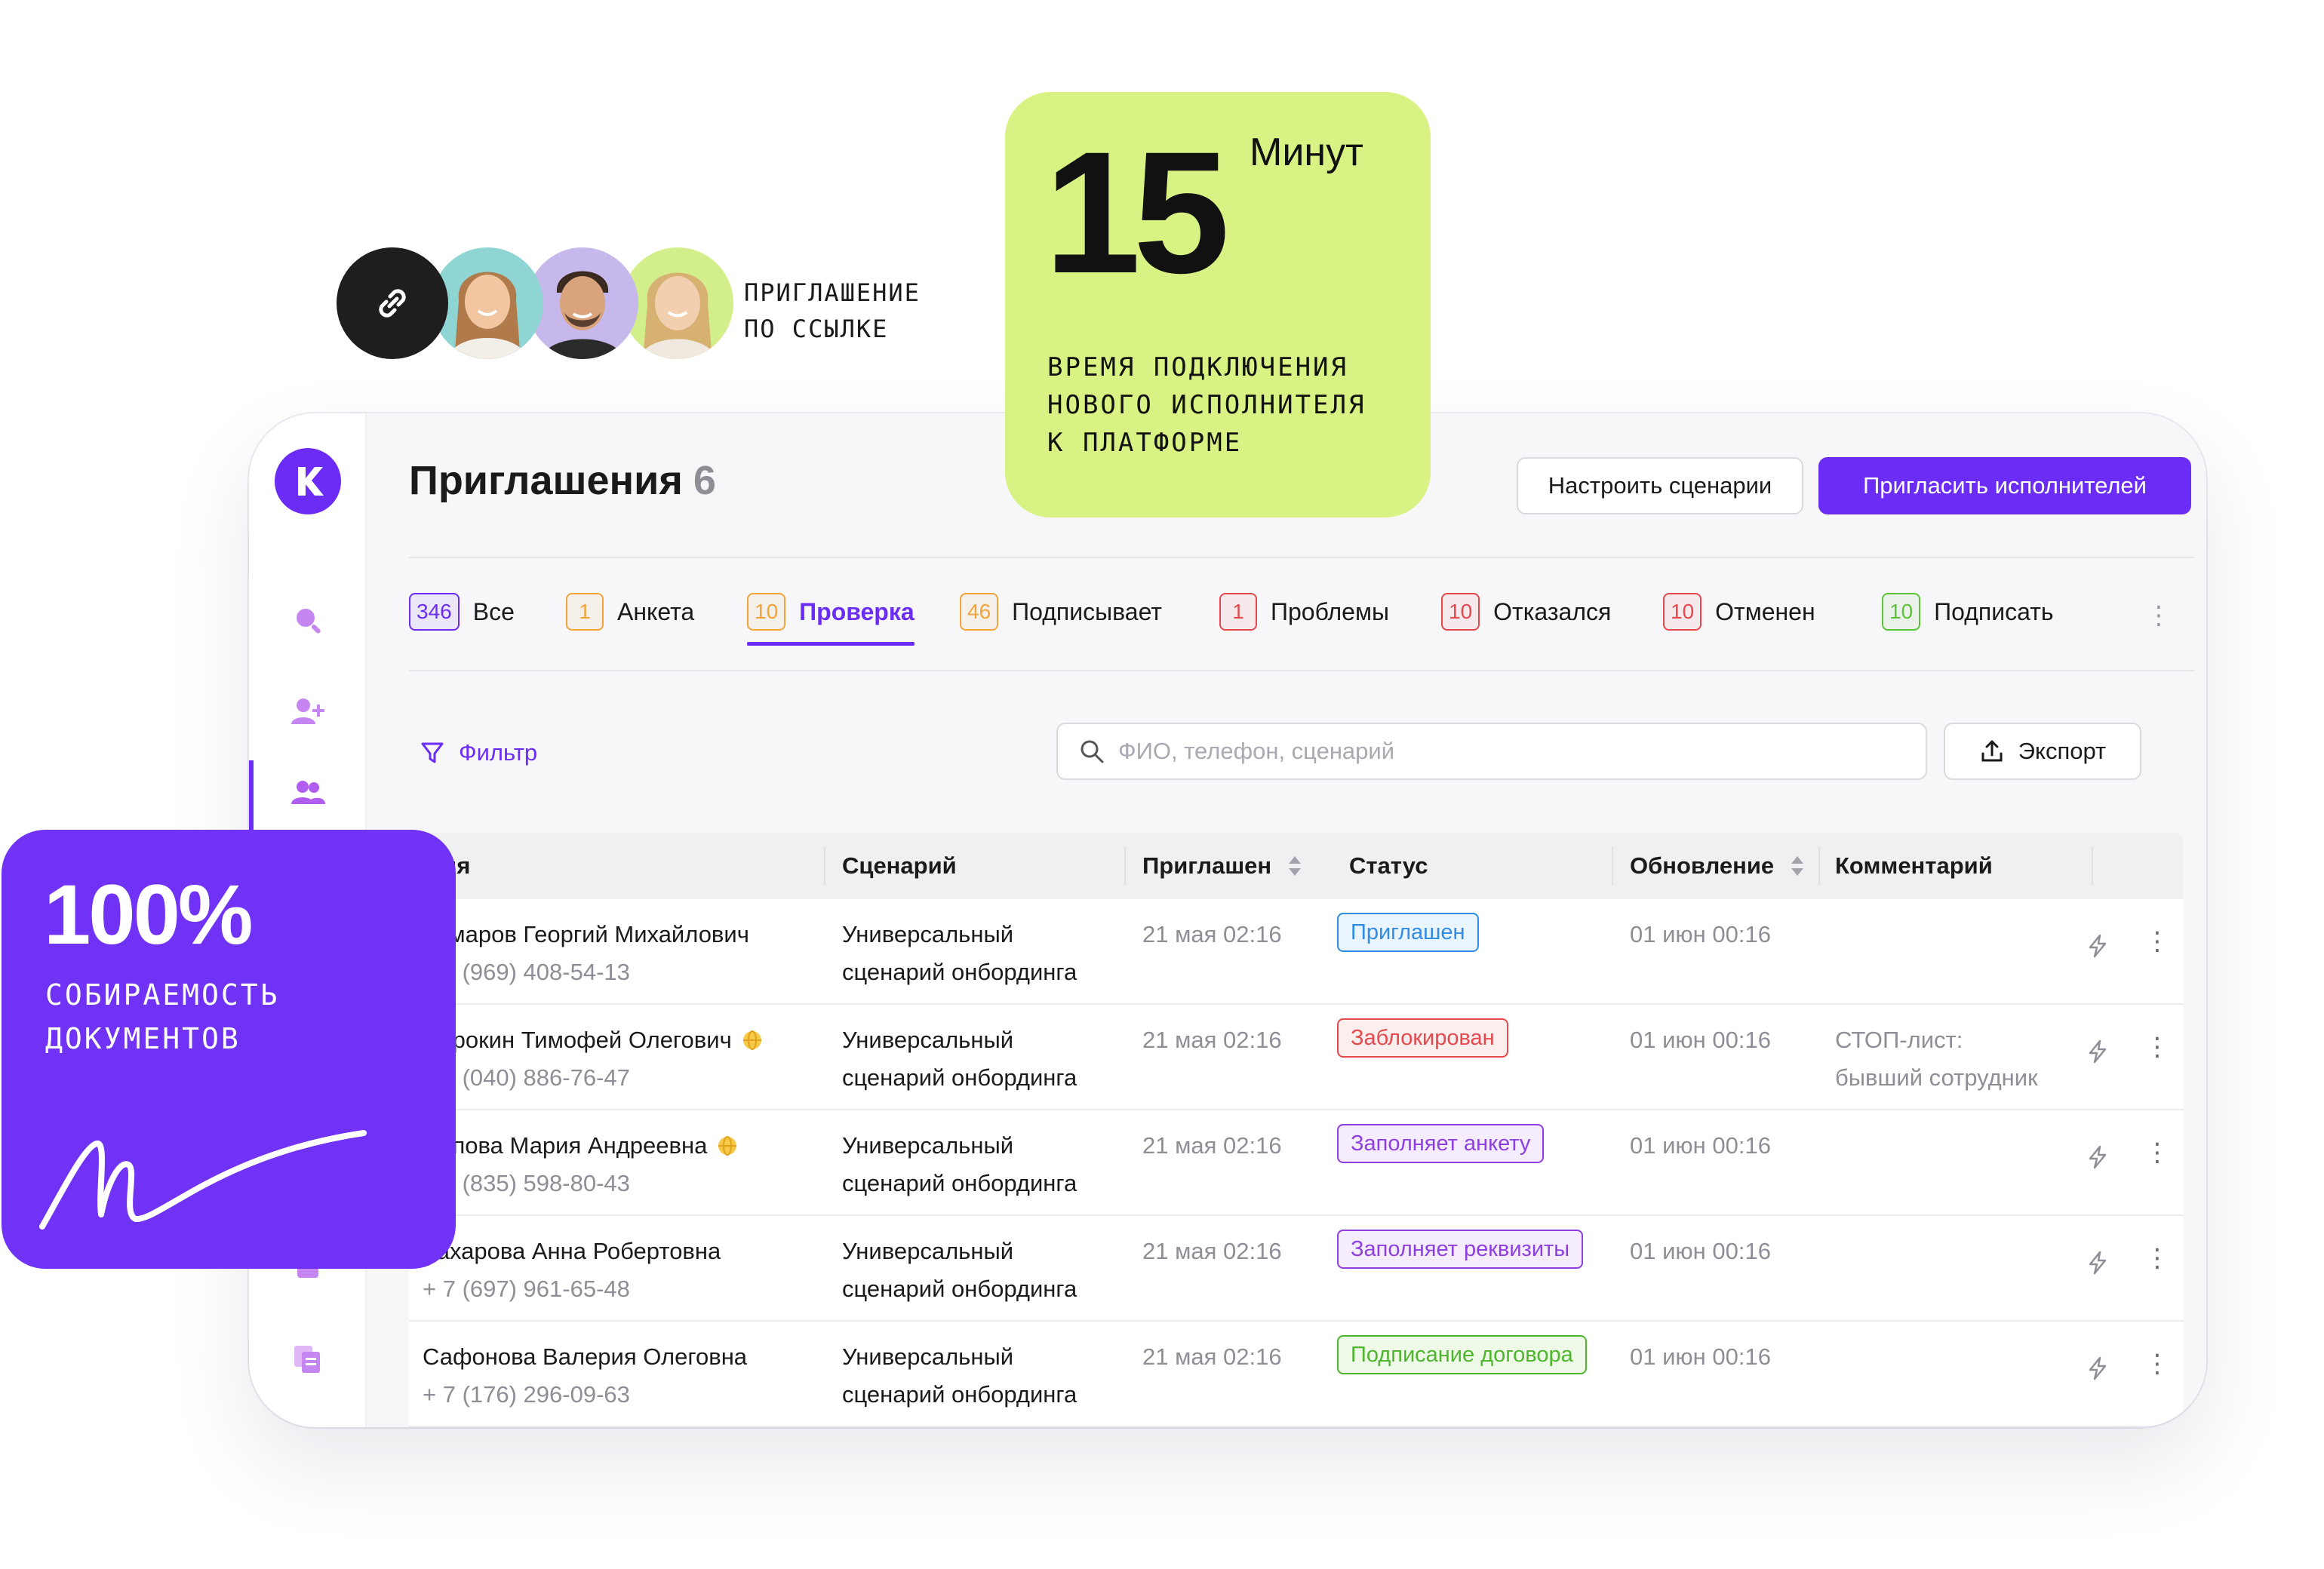 The height and width of the screenshot is (1569, 2324). What do you see at coordinates (1718, 866) in the screenshot?
I see `column-header-updated: Обновление` at bounding box center [1718, 866].